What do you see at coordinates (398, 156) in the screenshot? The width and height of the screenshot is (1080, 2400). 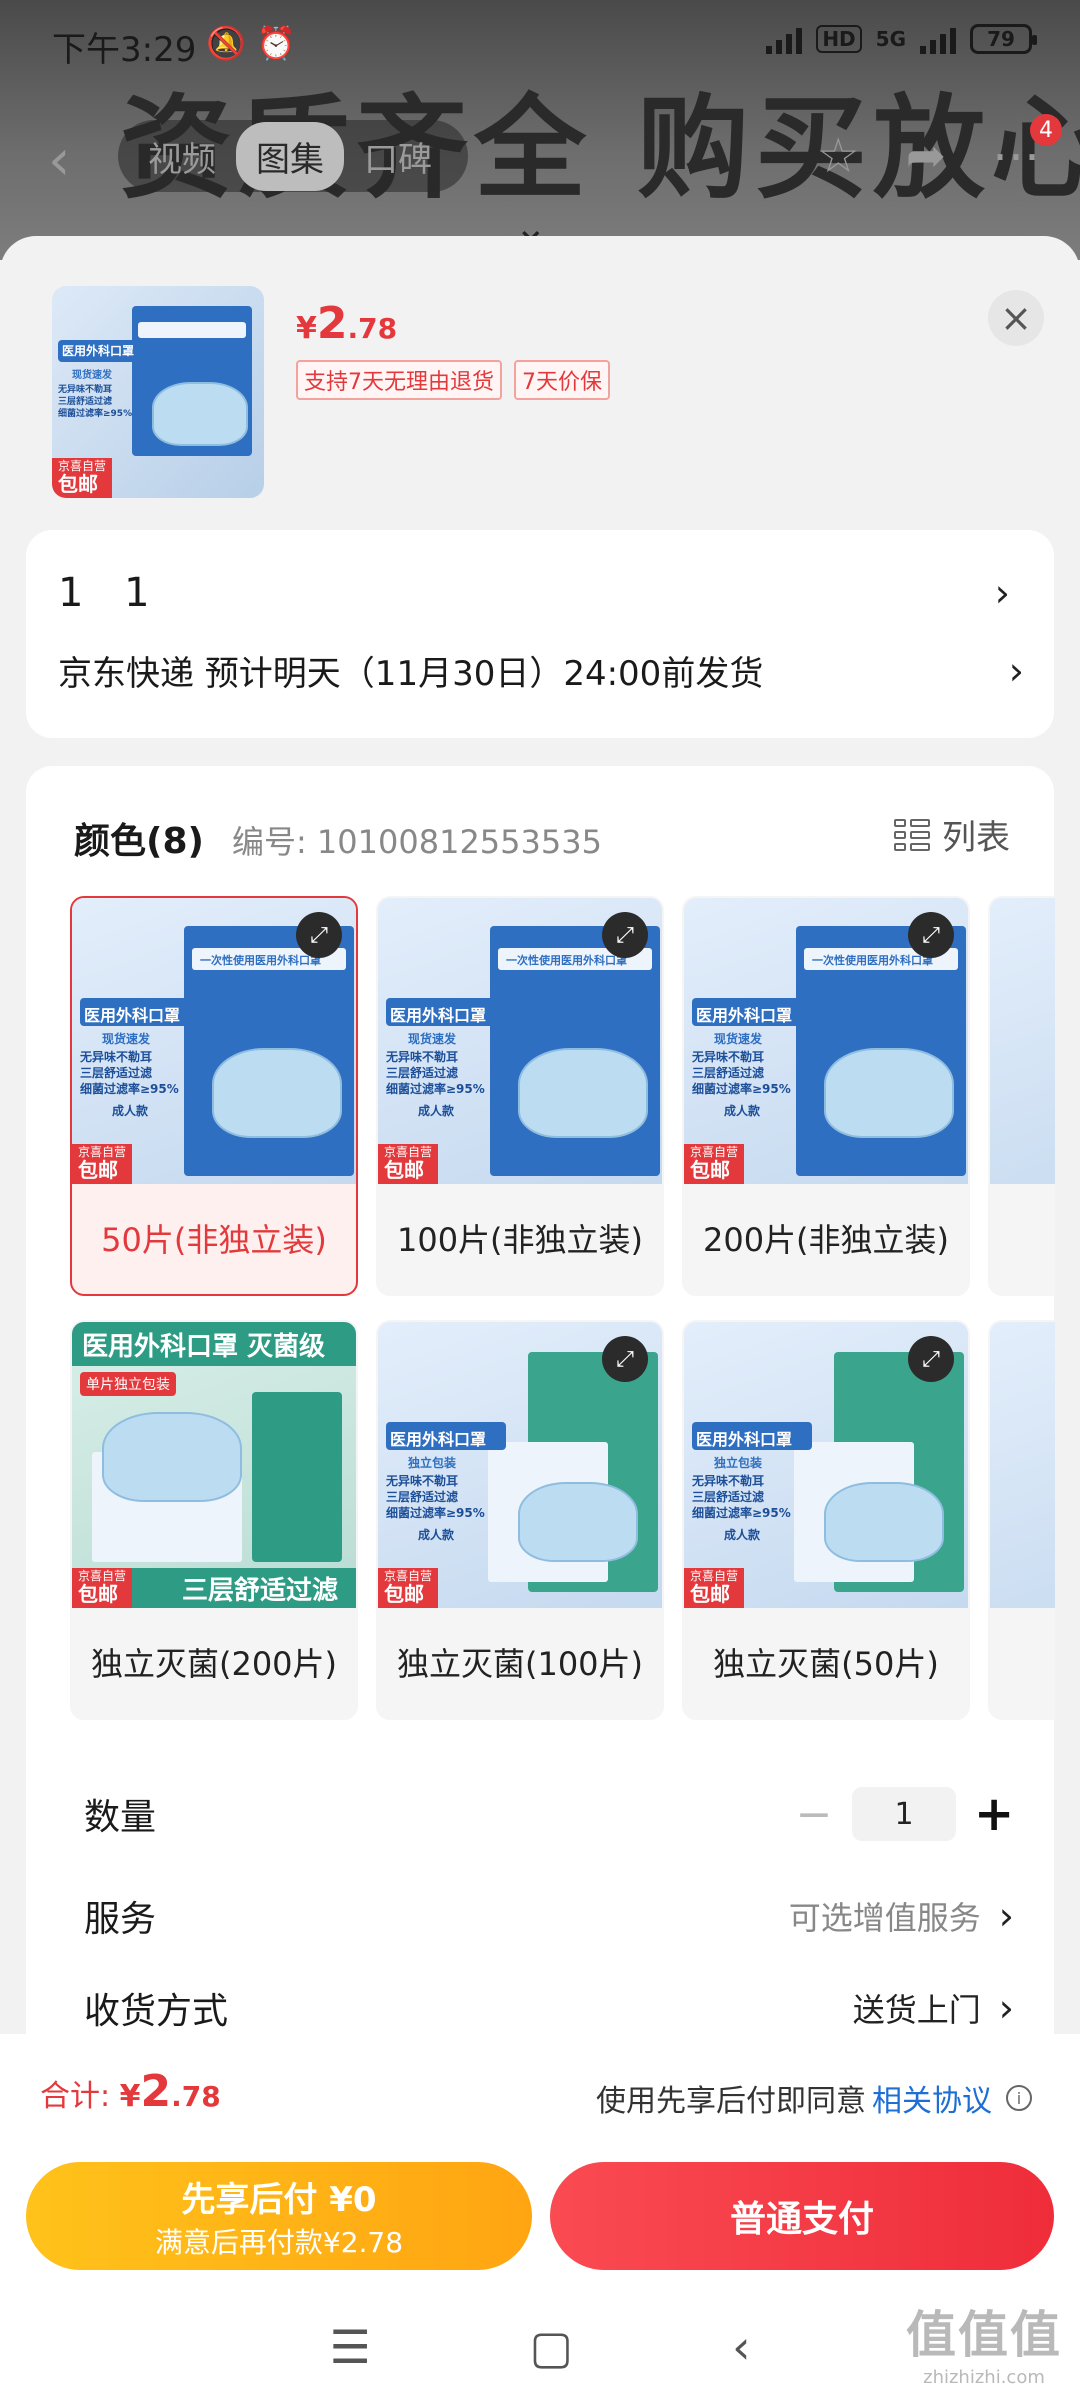 I see `tab-reviews: 口碑` at bounding box center [398, 156].